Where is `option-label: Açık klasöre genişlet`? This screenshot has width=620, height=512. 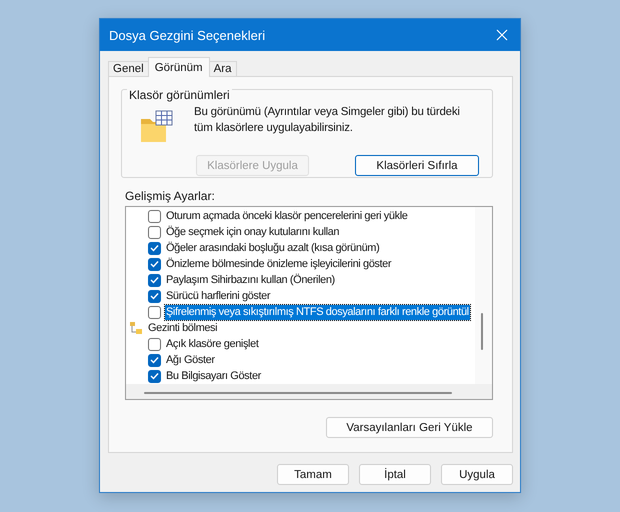
option-label: Açık klasöre genişlet is located at coordinates (212, 344).